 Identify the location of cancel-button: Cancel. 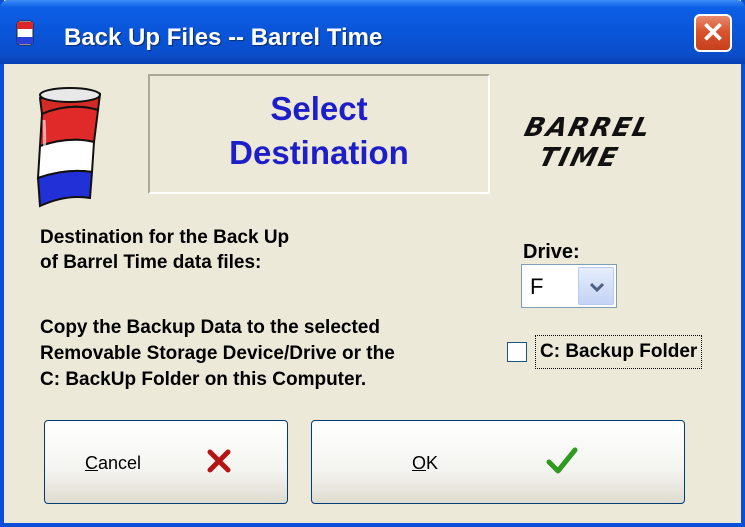
(166, 462).